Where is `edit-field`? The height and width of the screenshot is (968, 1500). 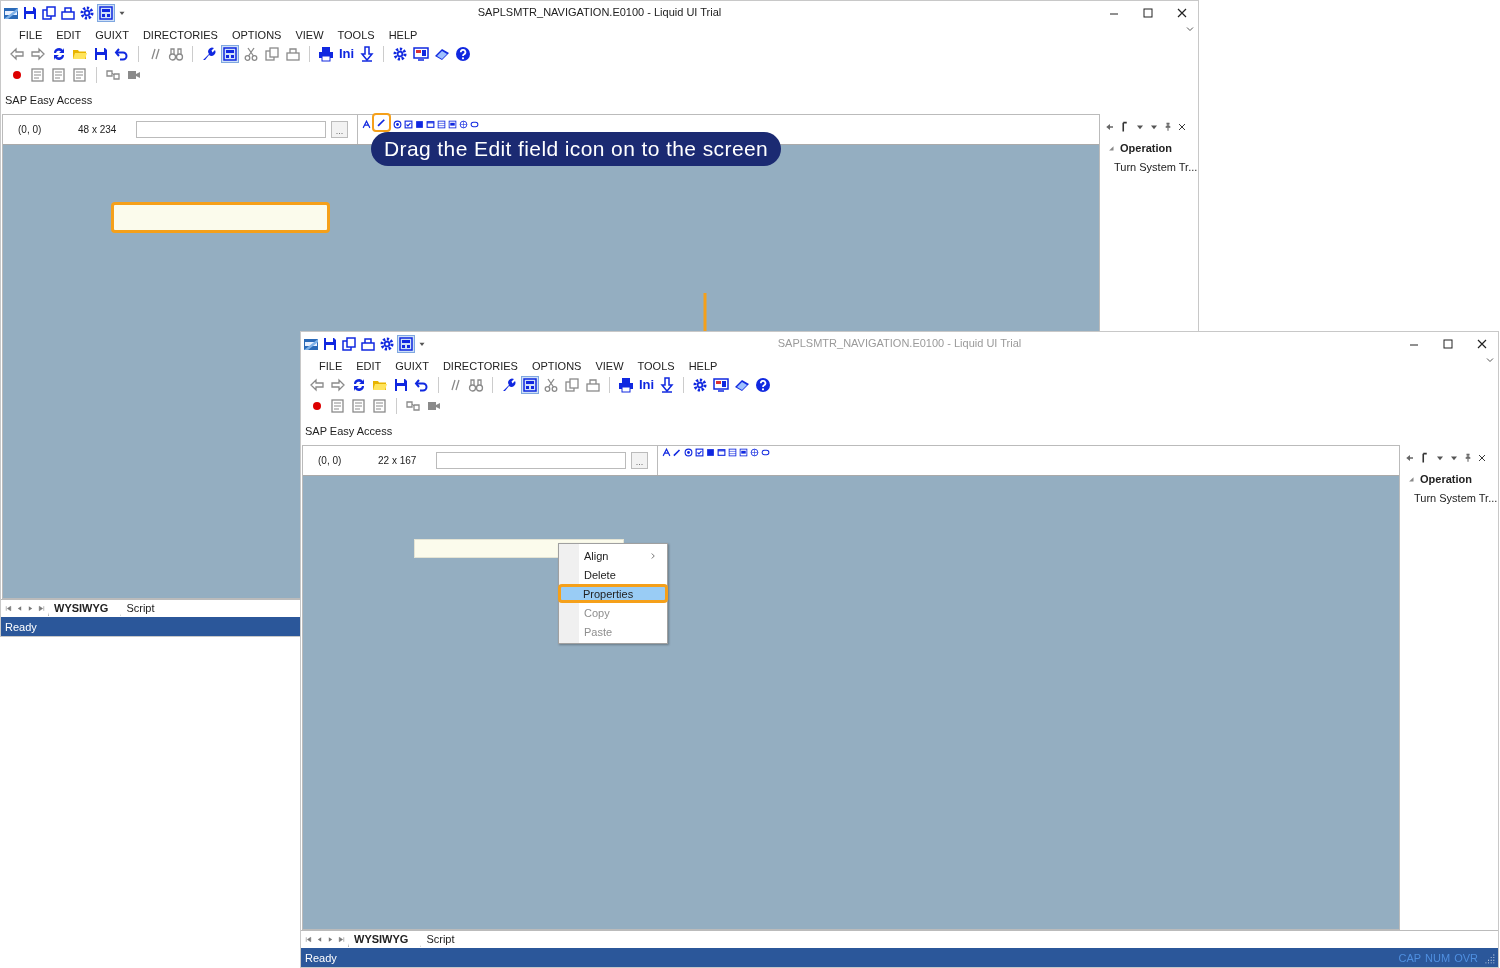
edit-field is located at coordinates (220, 217).